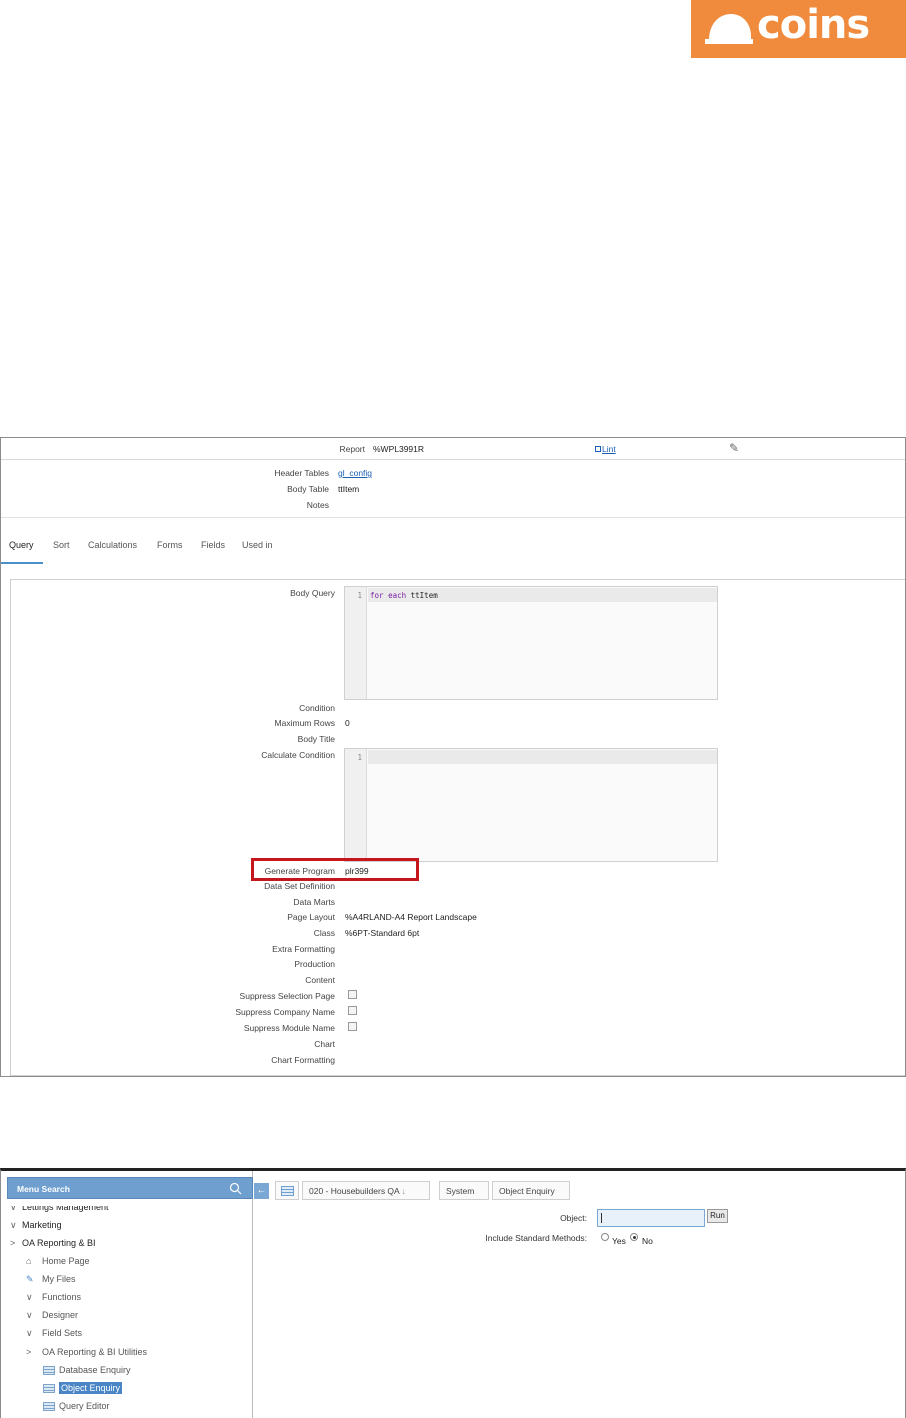 This screenshot has width=906, height=1418. What do you see at coordinates (536, 1238) in the screenshot?
I see `include-standard-methods-label: Include Standard Methods:` at bounding box center [536, 1238].